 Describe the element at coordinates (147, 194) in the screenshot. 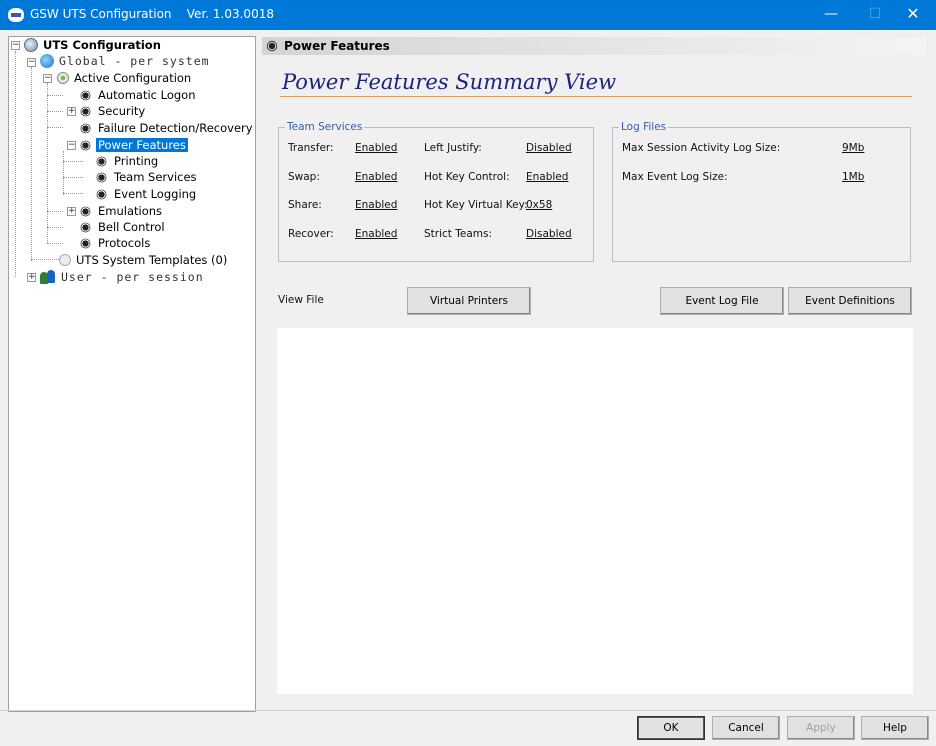

I see `tree-item-event-logging: Event Logging` at that location.